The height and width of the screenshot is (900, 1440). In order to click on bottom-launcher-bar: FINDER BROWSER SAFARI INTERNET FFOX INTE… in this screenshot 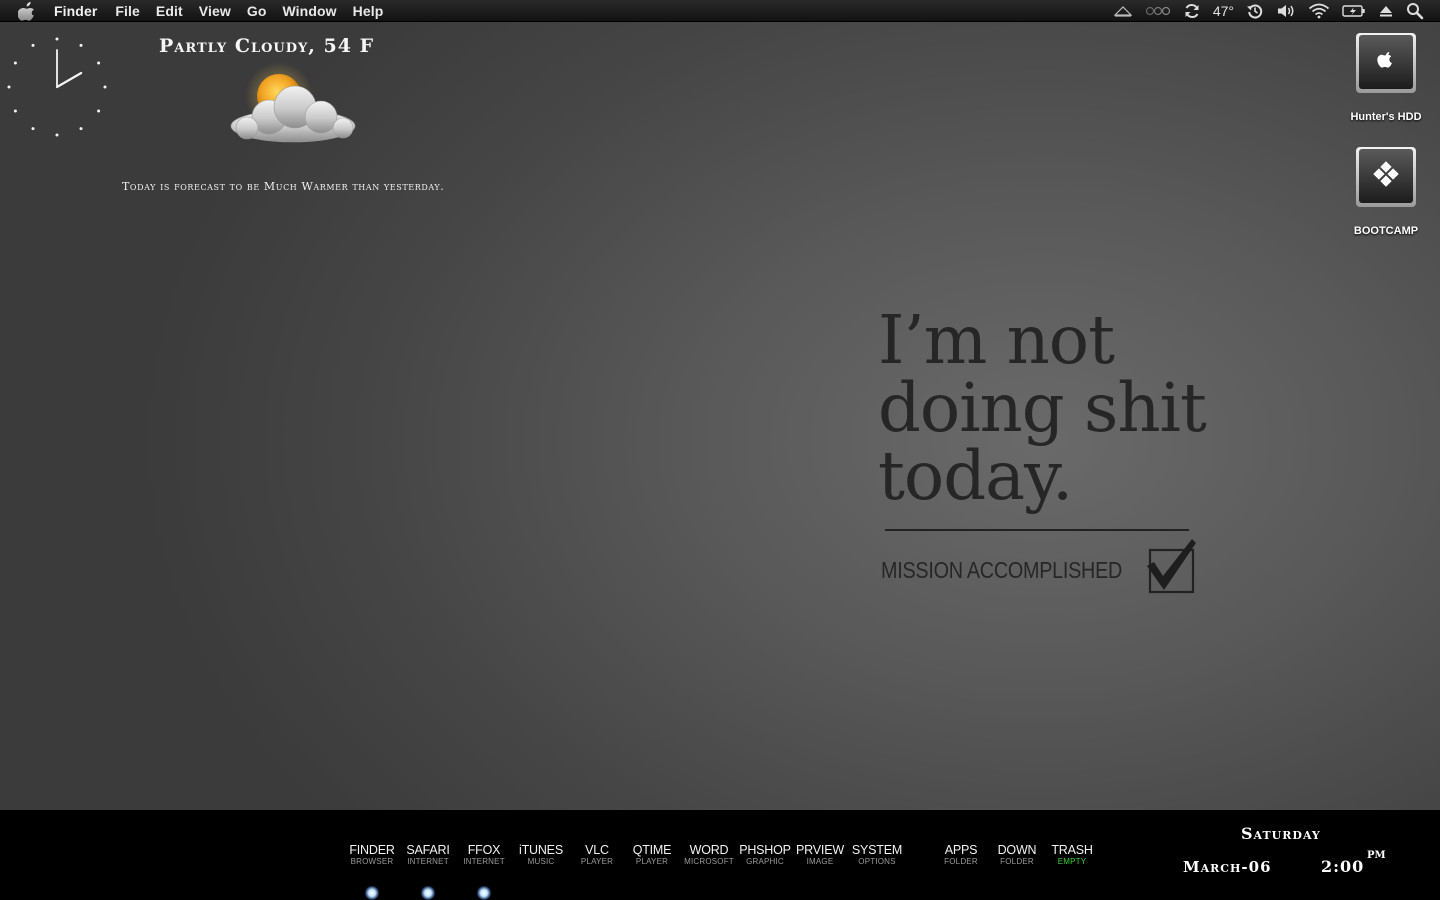, I will do `click(720, 855)`.